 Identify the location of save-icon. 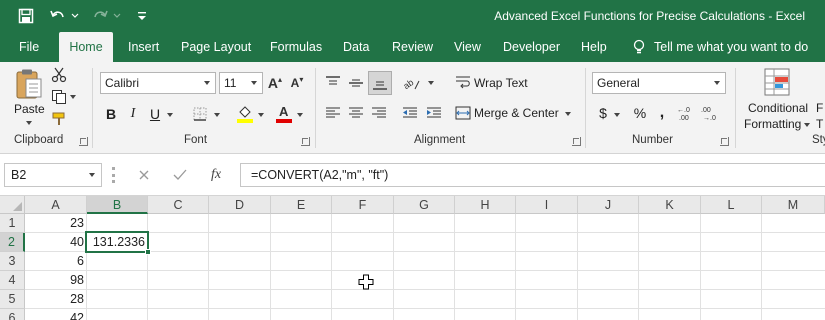
(26, 16).